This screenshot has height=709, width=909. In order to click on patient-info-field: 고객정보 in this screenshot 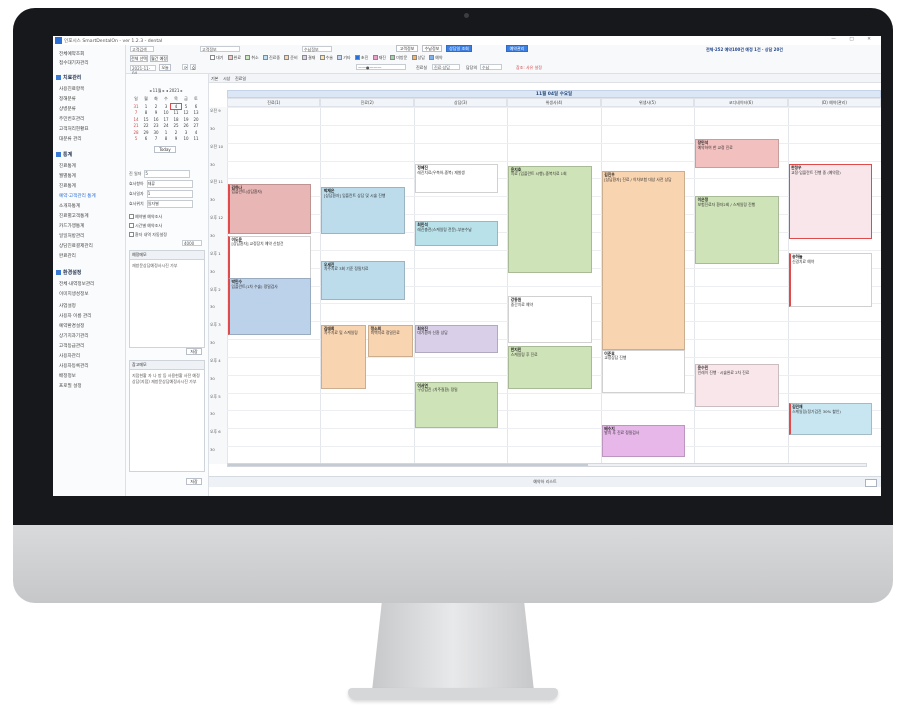, I will do `click(220, 49)`.